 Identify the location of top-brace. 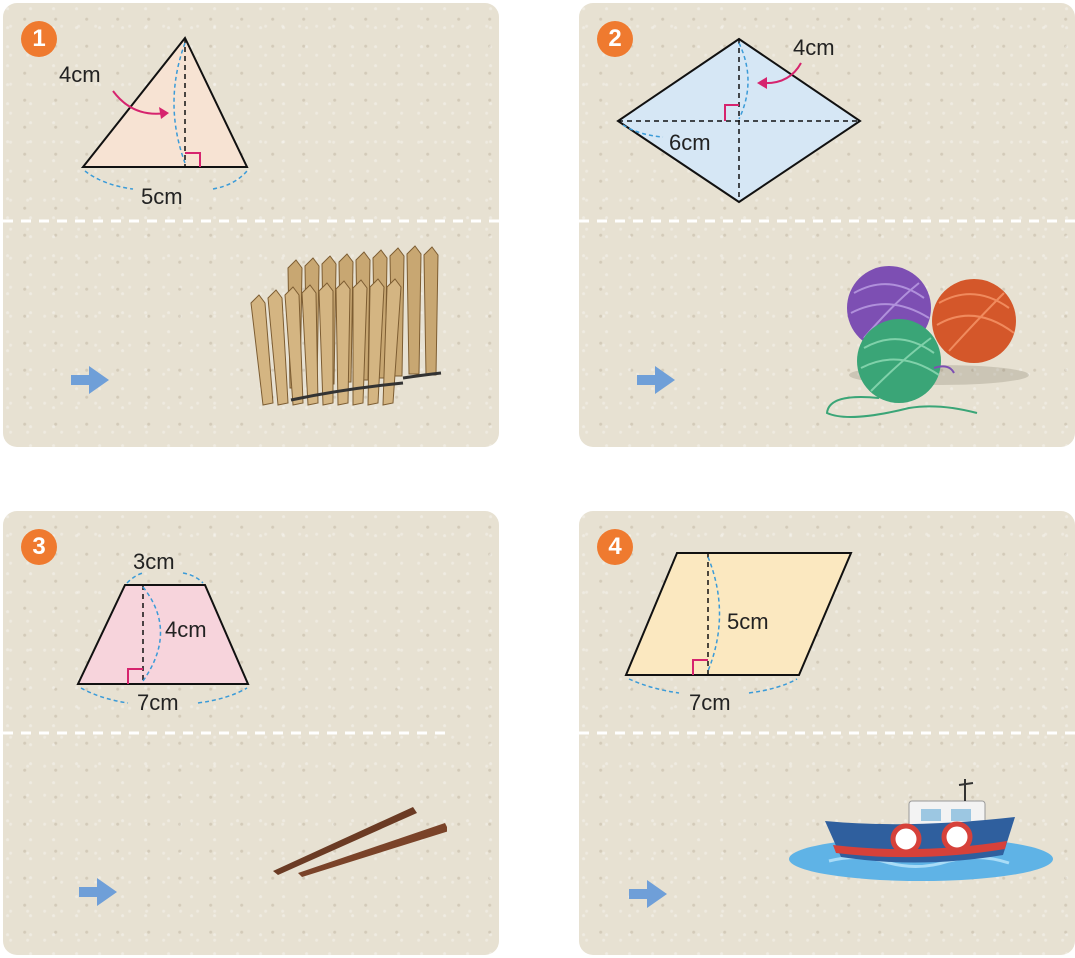
(165, 578).